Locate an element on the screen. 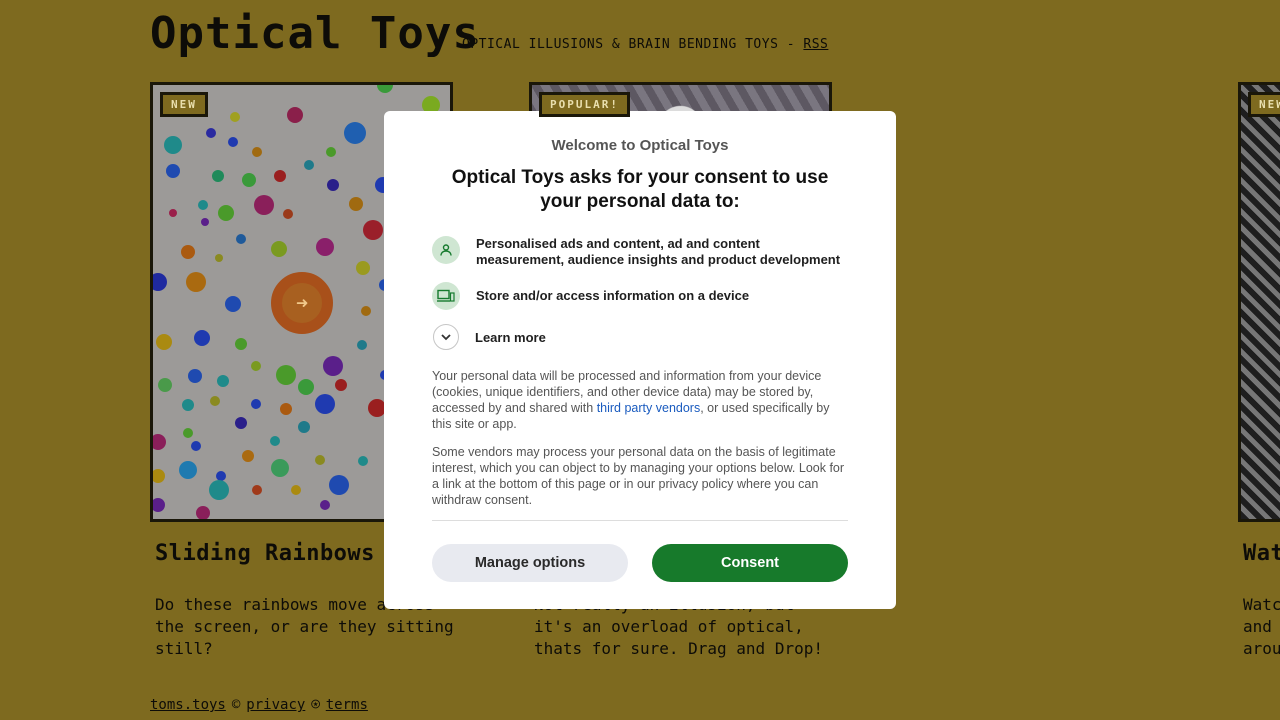 The image size is (1280, 720). consent-buttons: Manage options Consent is located at coordinates (640, 563).